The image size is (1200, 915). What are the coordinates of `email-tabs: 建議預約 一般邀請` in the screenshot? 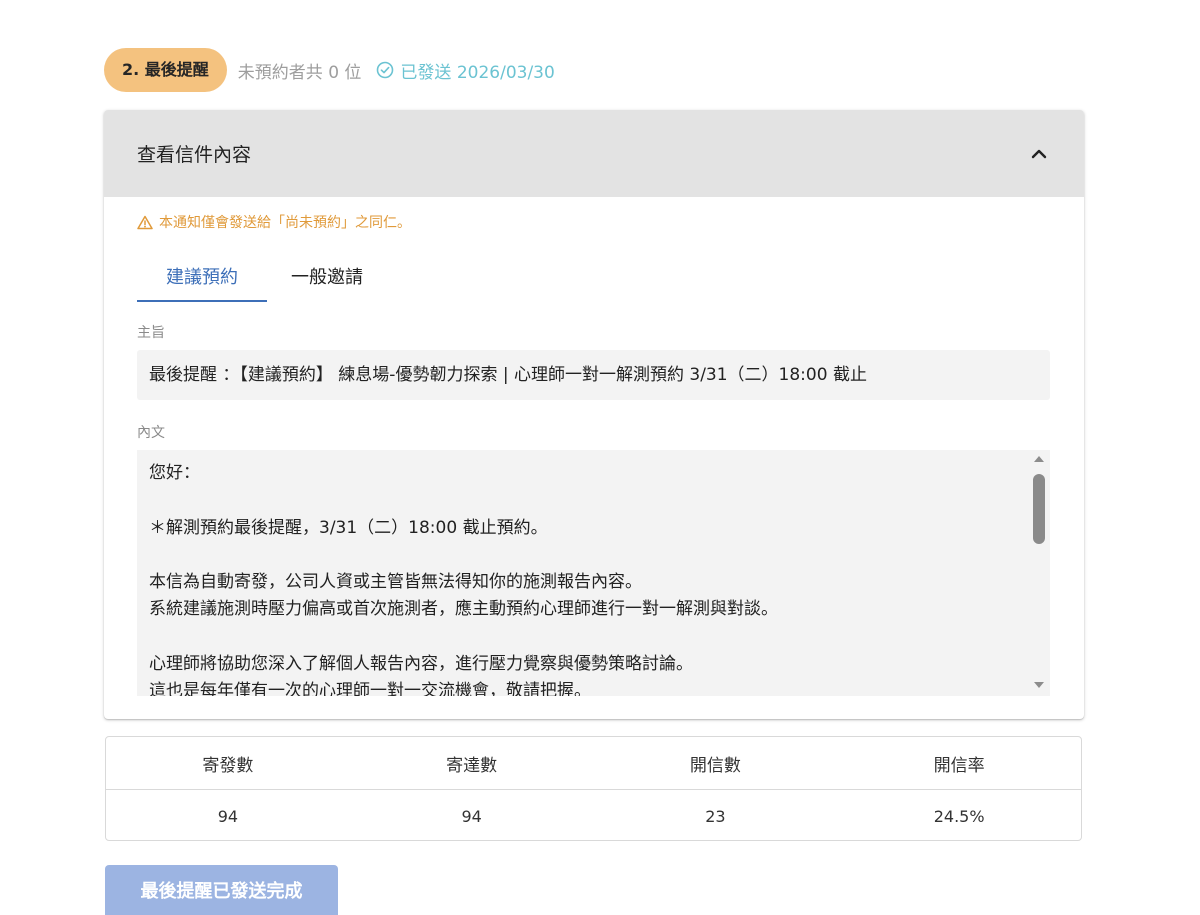 It's located at (250, 280).